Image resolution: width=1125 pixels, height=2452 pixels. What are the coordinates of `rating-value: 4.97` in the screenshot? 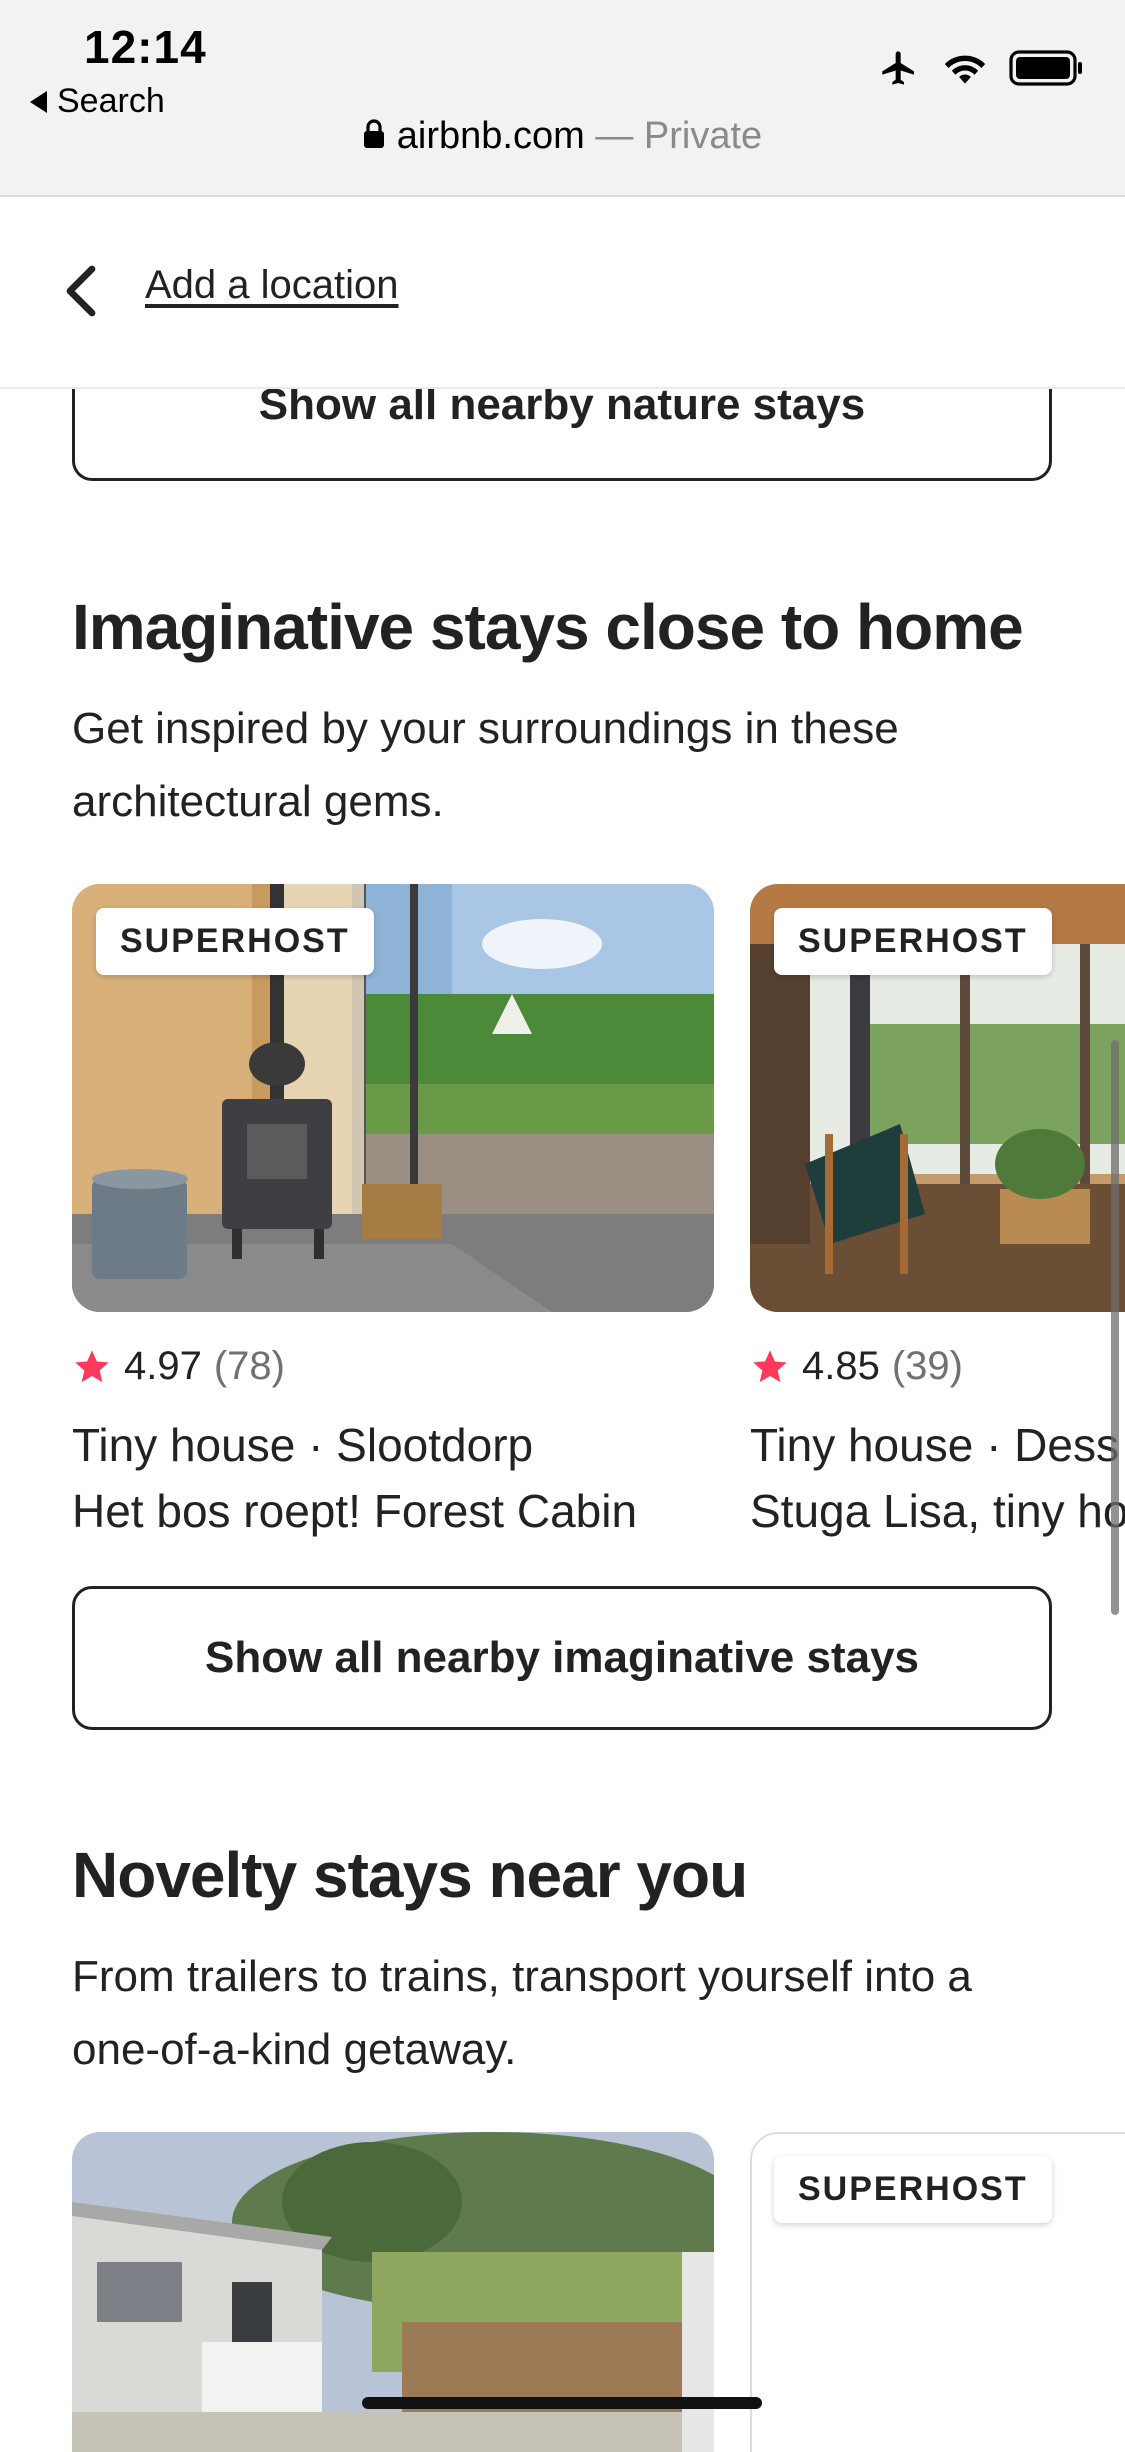 It's located at (163, 1366).